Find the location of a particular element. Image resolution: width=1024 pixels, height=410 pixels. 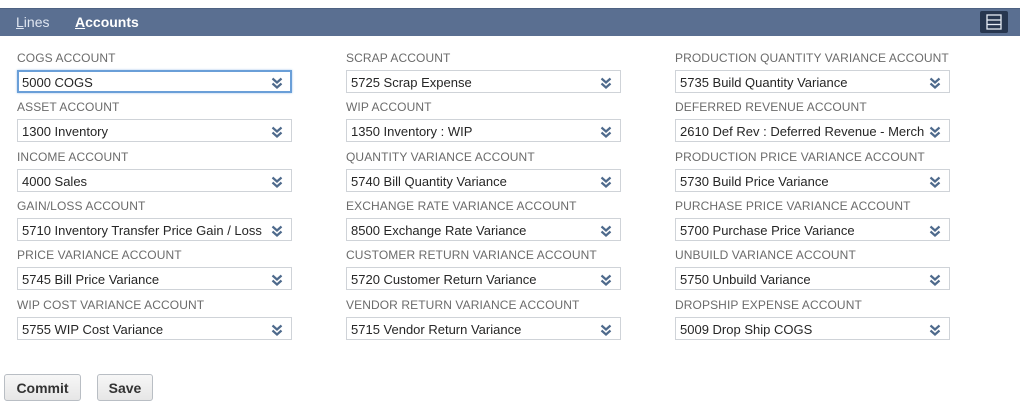

wip-cost-variance-account-label: WIP COST VARIANCE ACCOUNT is located at coordinates (111, 305).